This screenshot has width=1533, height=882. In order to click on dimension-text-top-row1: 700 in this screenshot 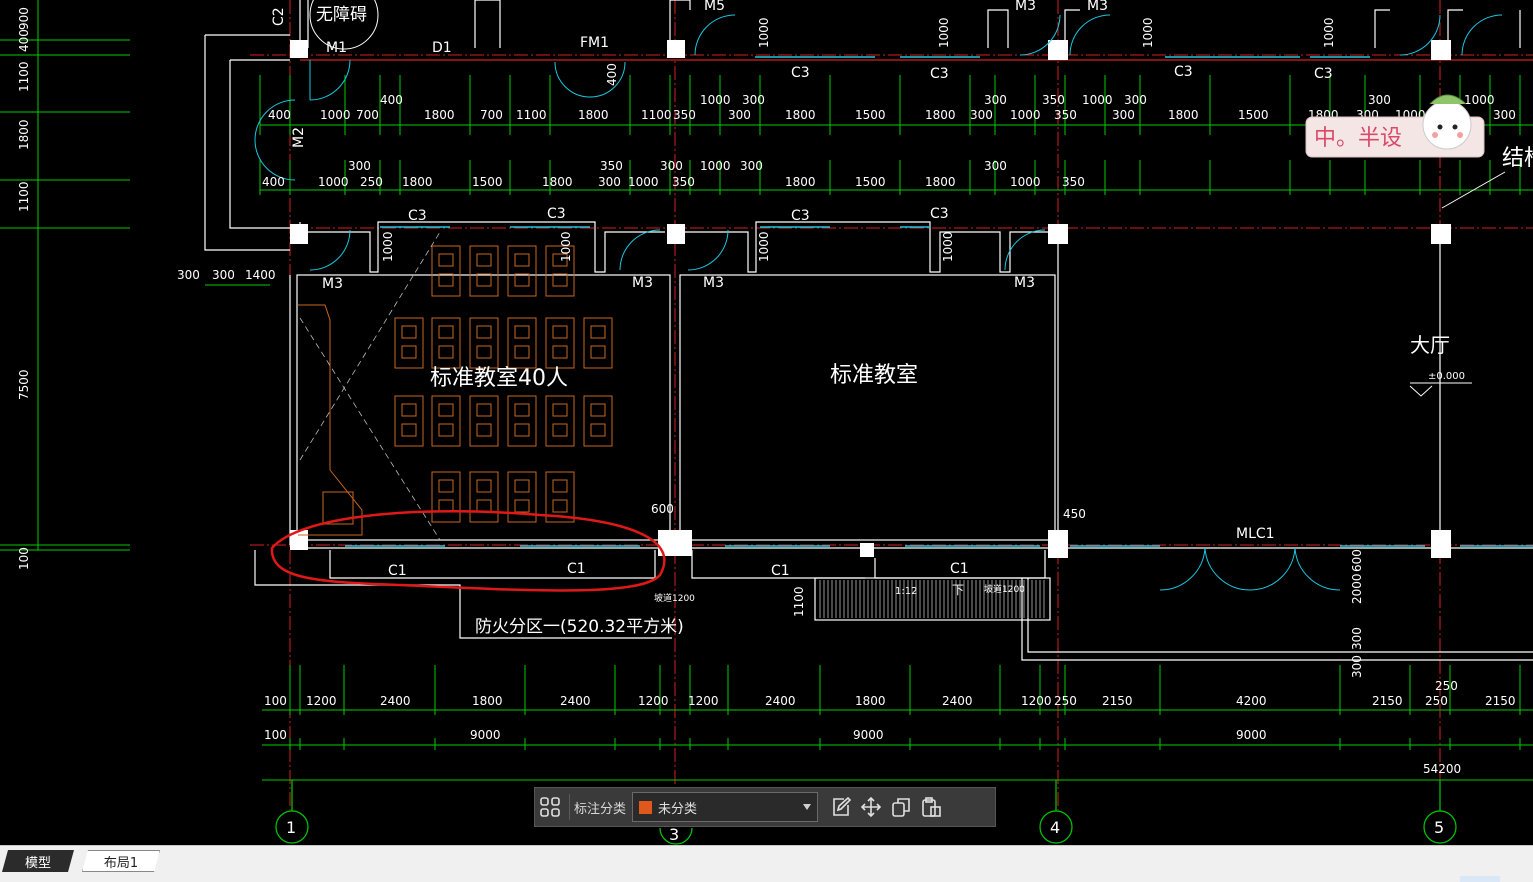, I will do `click(491, 115)`.